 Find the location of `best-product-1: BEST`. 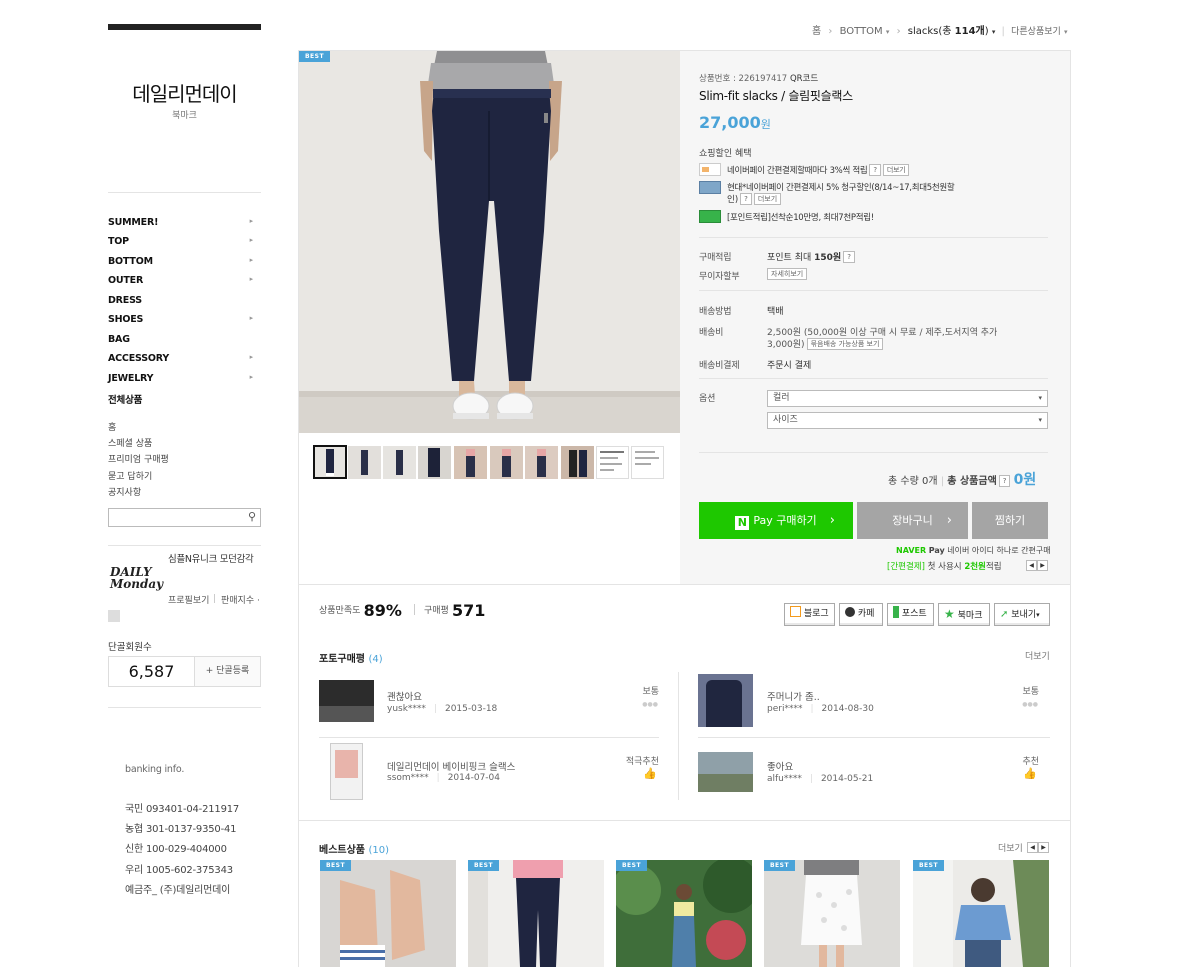

best-product-1: BEST is located at coordinates (388, 913).